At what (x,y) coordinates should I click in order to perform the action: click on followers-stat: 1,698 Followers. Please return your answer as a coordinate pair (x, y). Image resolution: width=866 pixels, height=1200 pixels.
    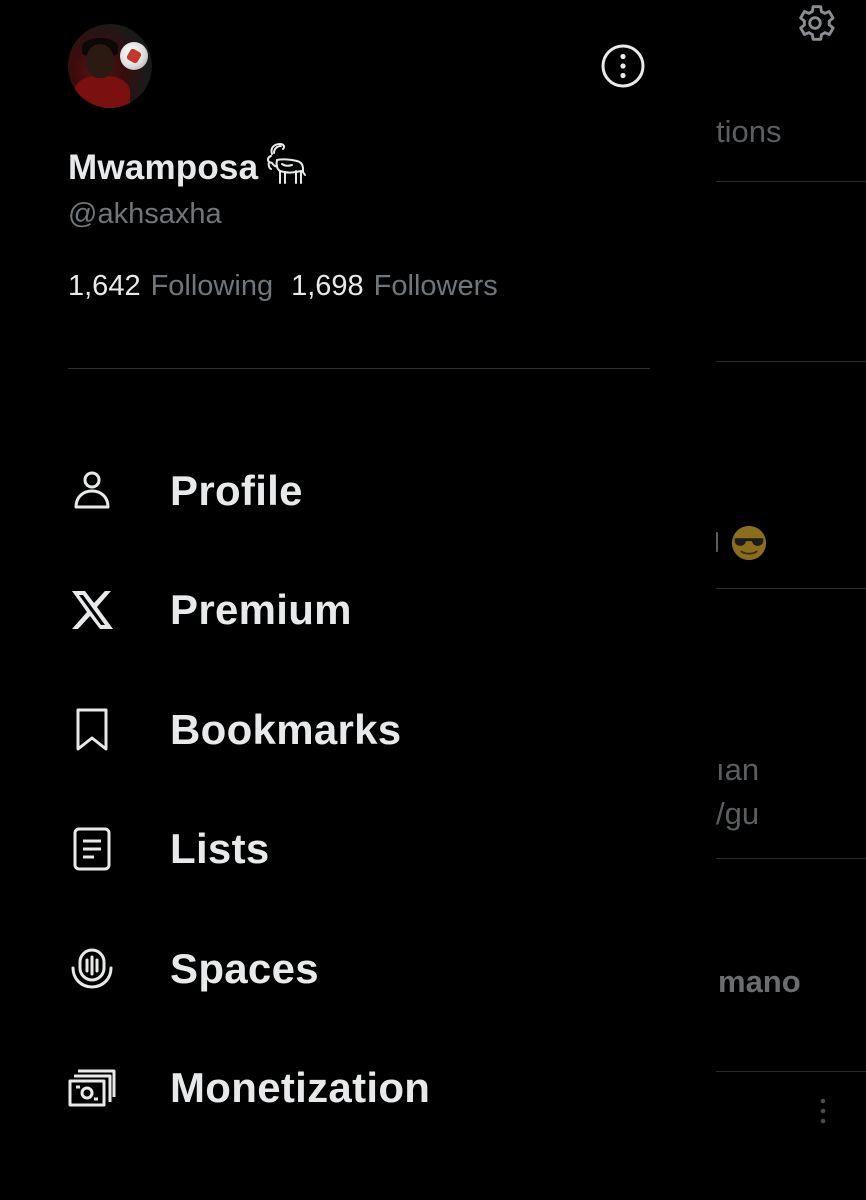
    Looking at the image, I should click on (394, 286).